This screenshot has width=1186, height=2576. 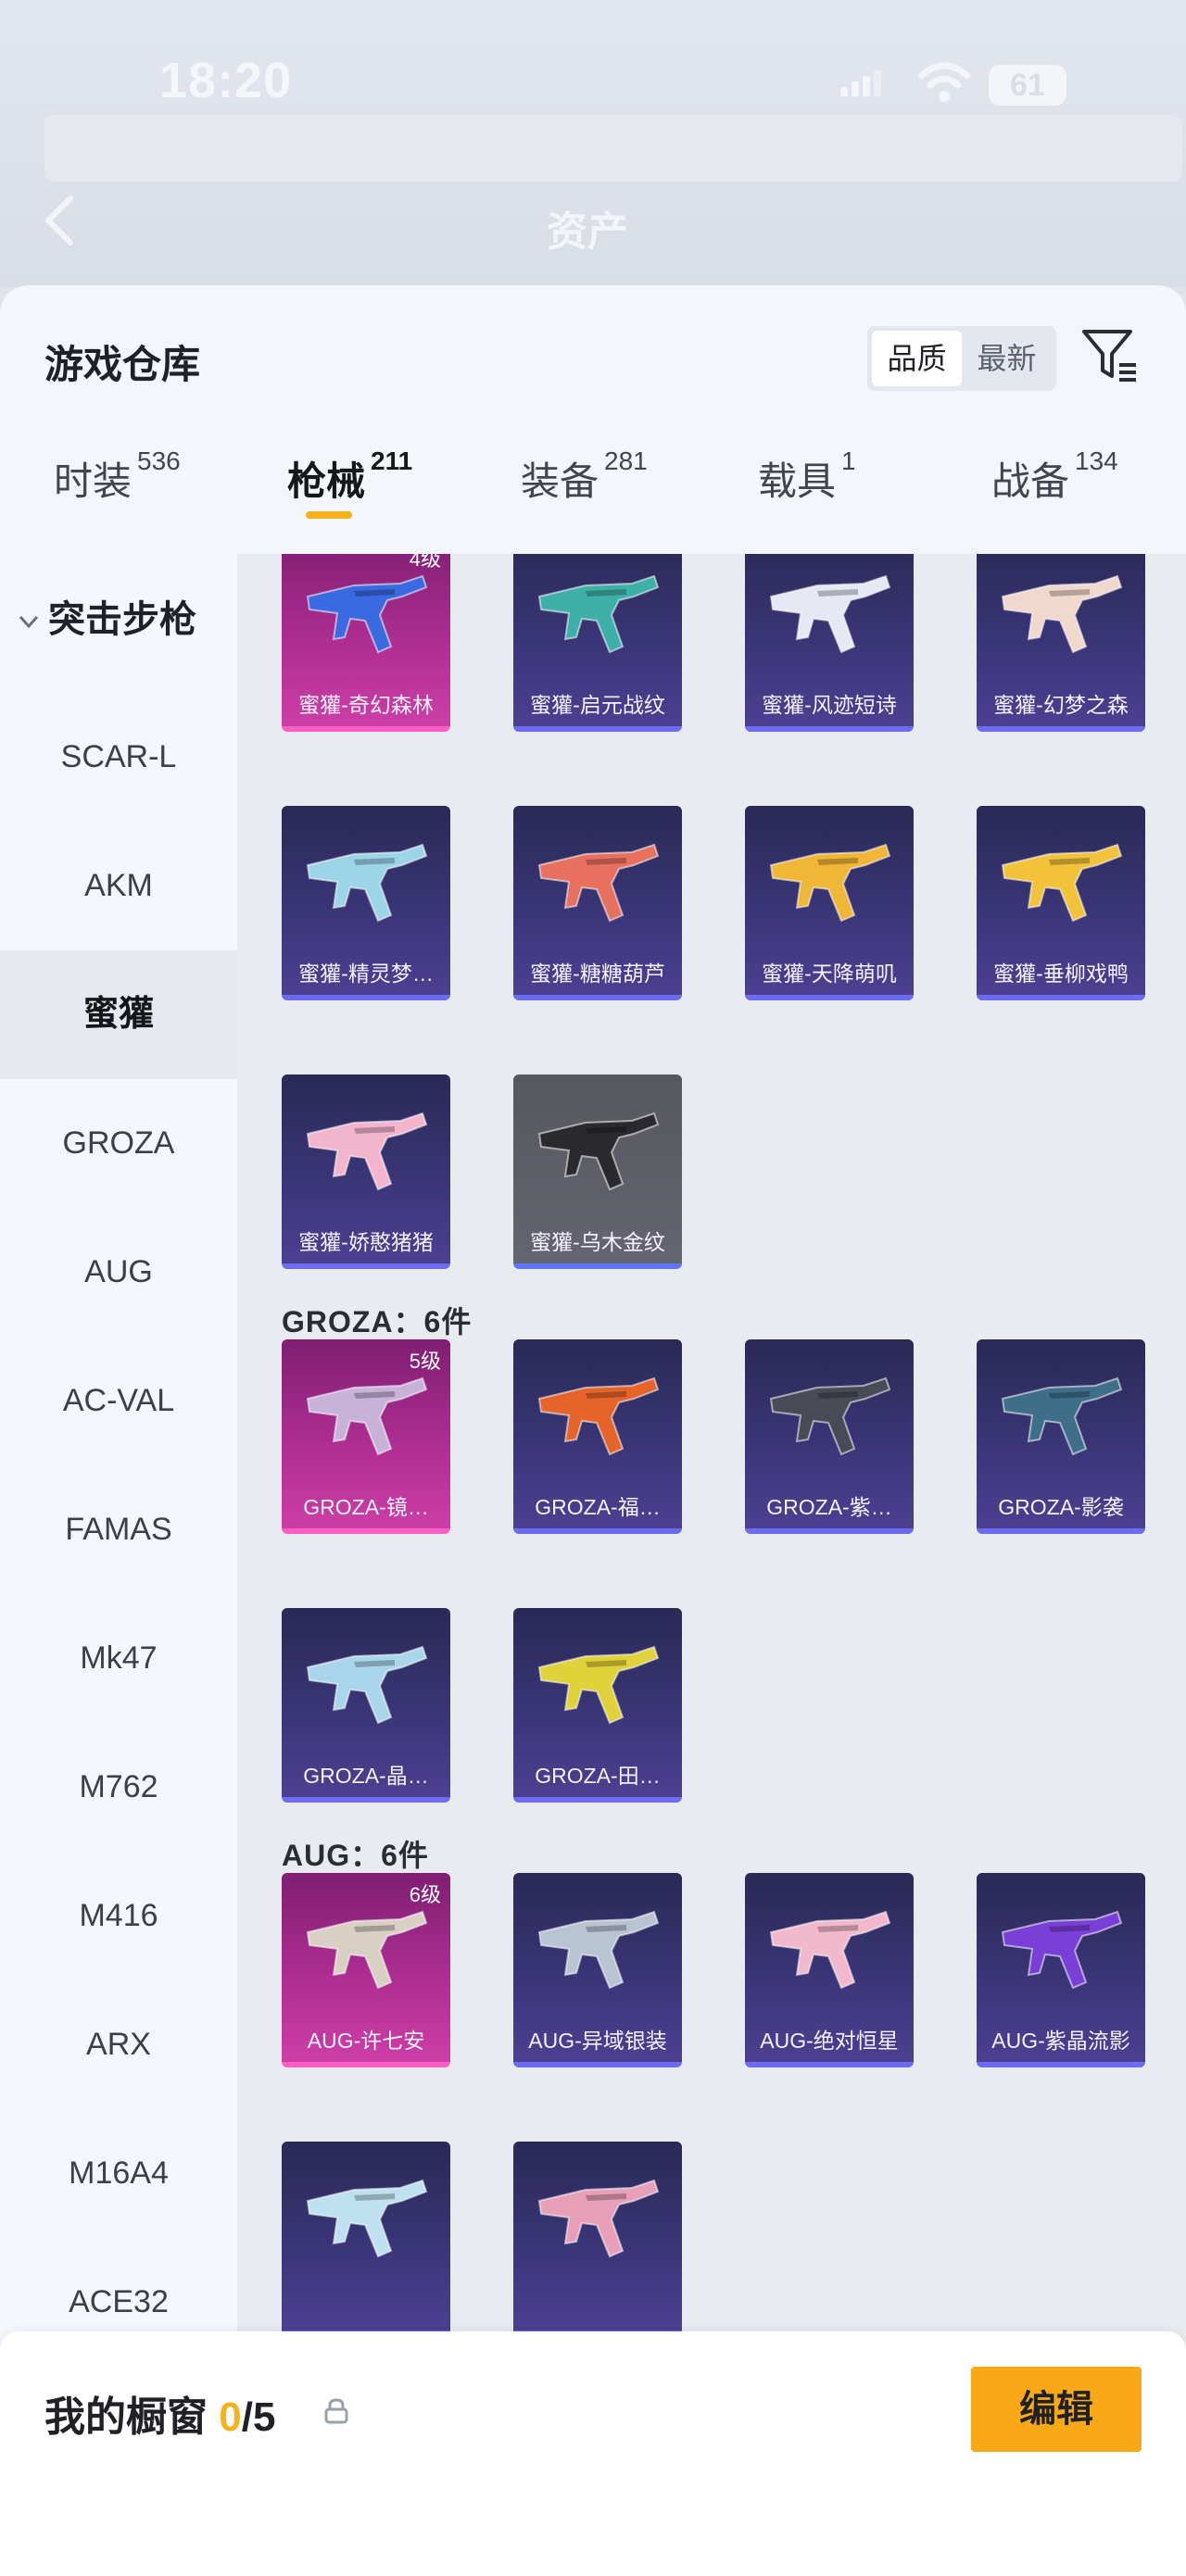 I want to click on weapon-card: 蜜獾-幻梦之森, so click(x=1061, y=643).